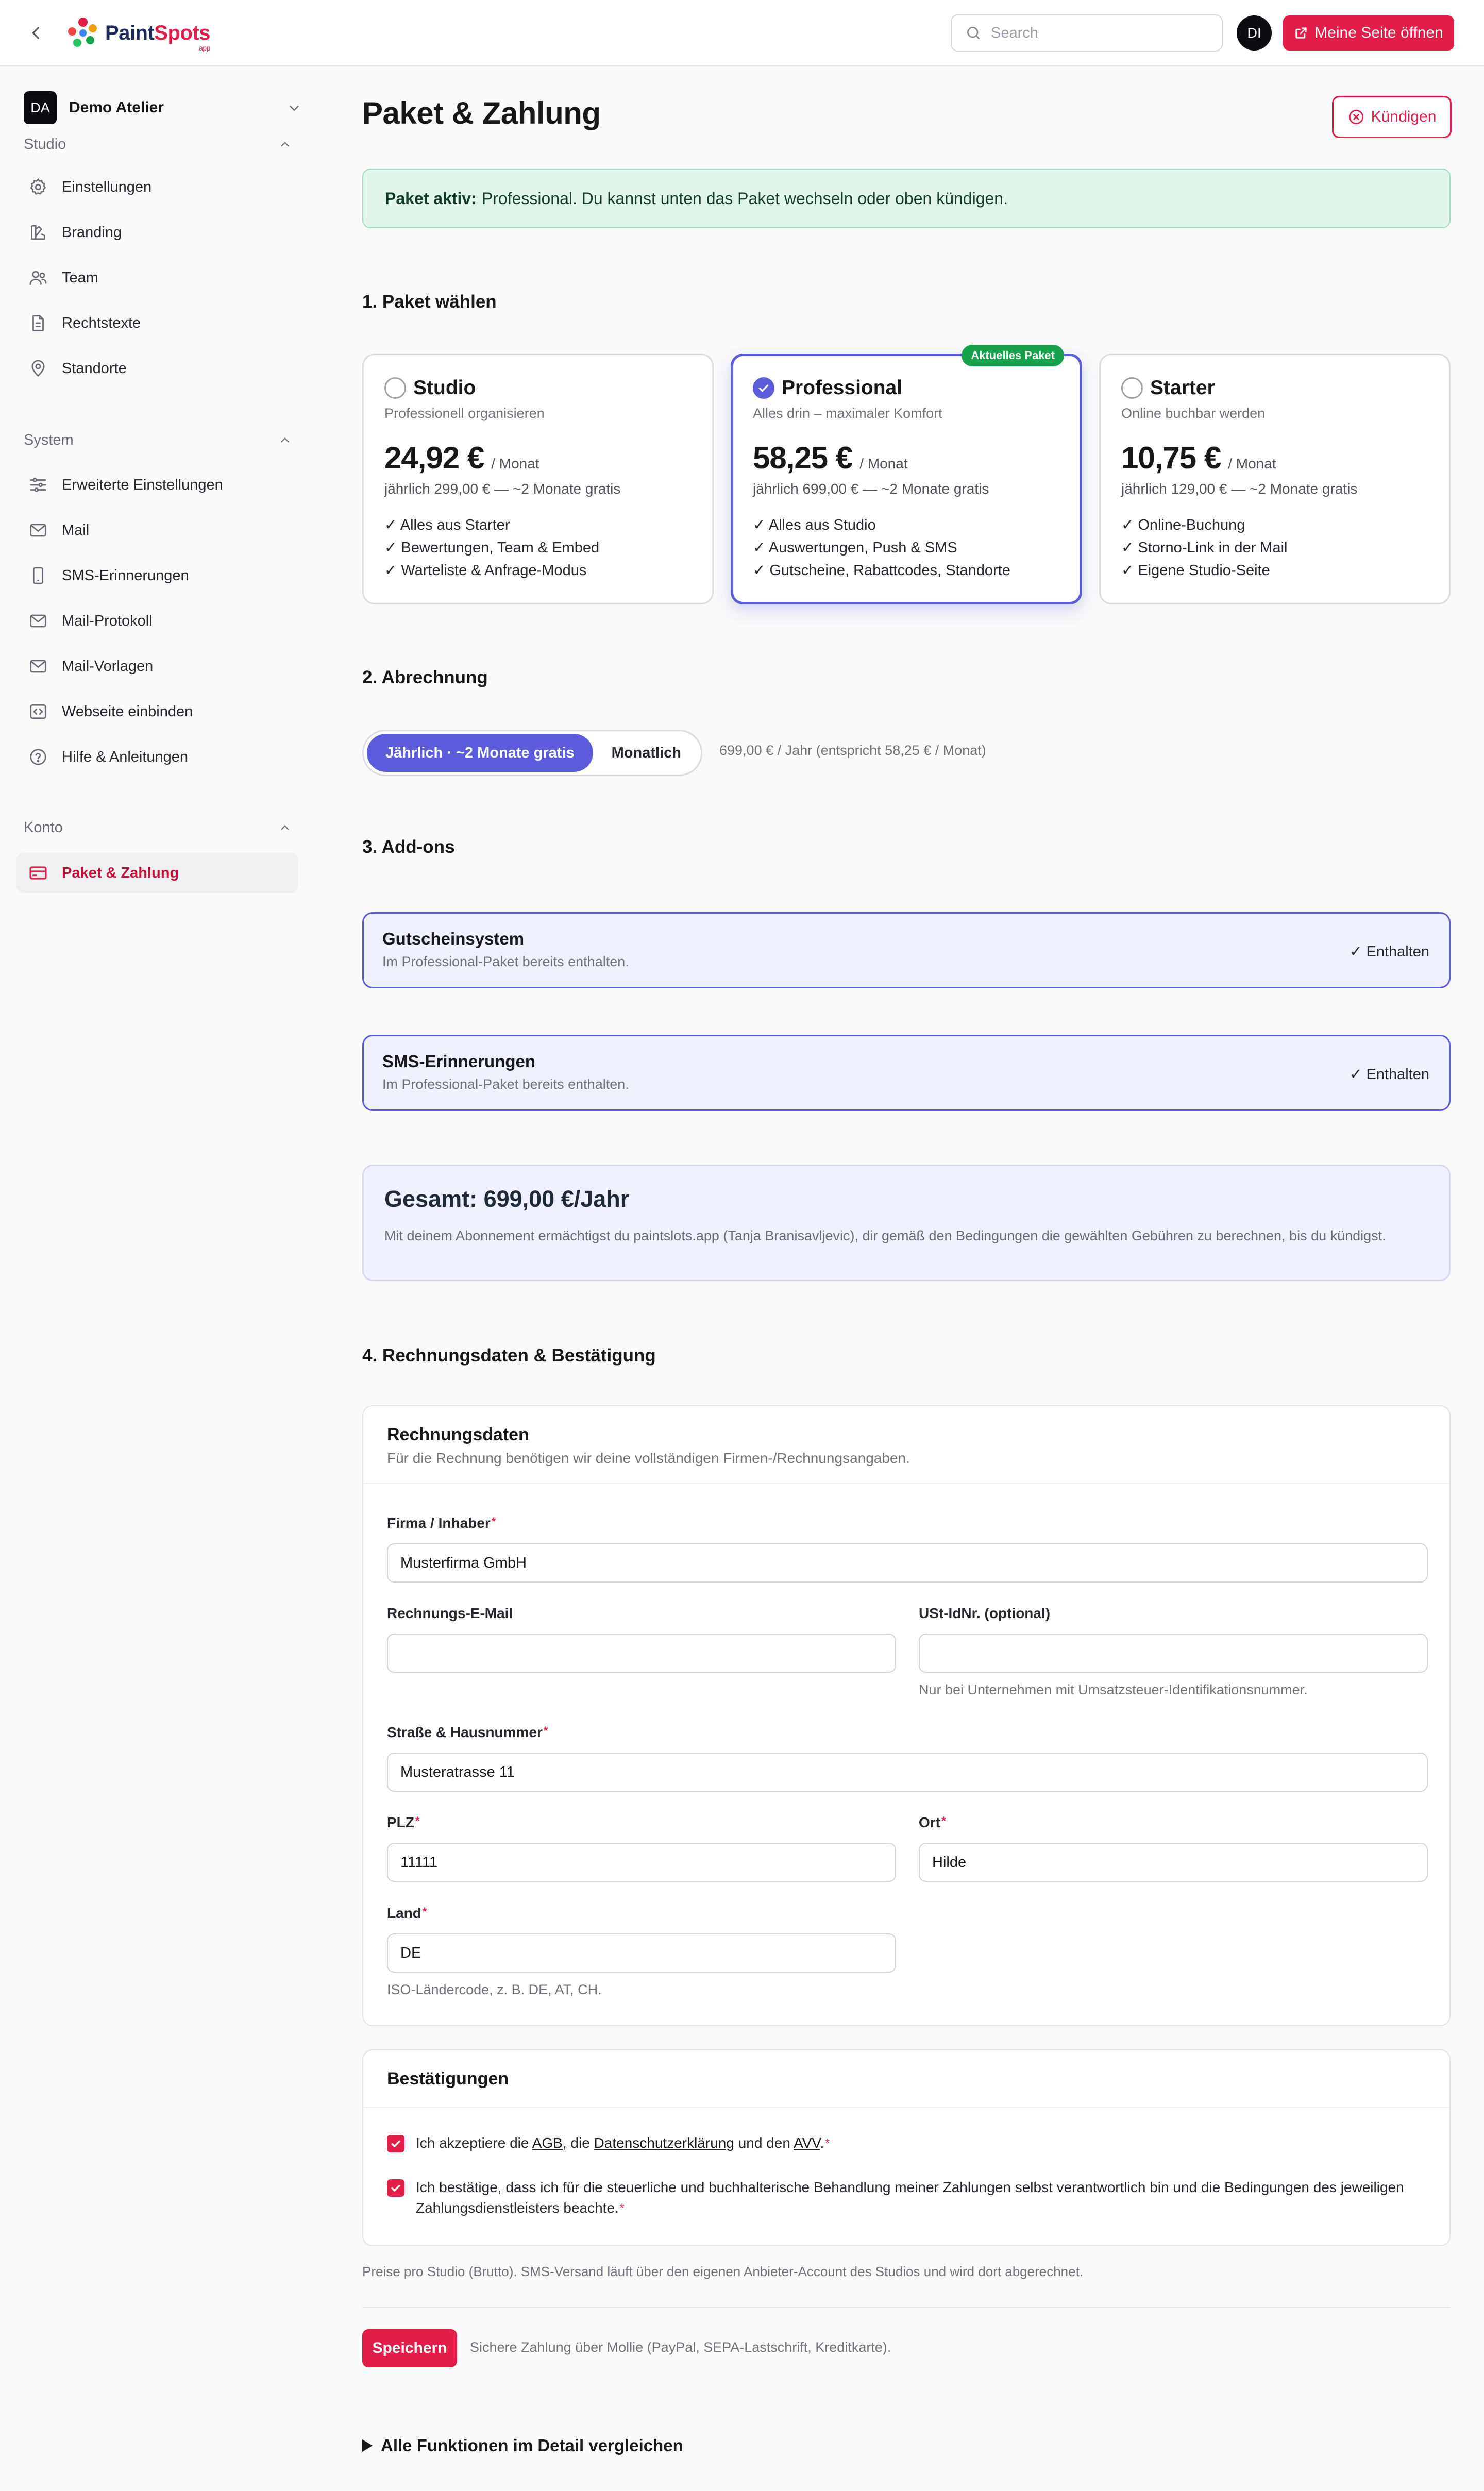  I want to click on studio-switcher: DA Demo Atelier, so click(163, 107).